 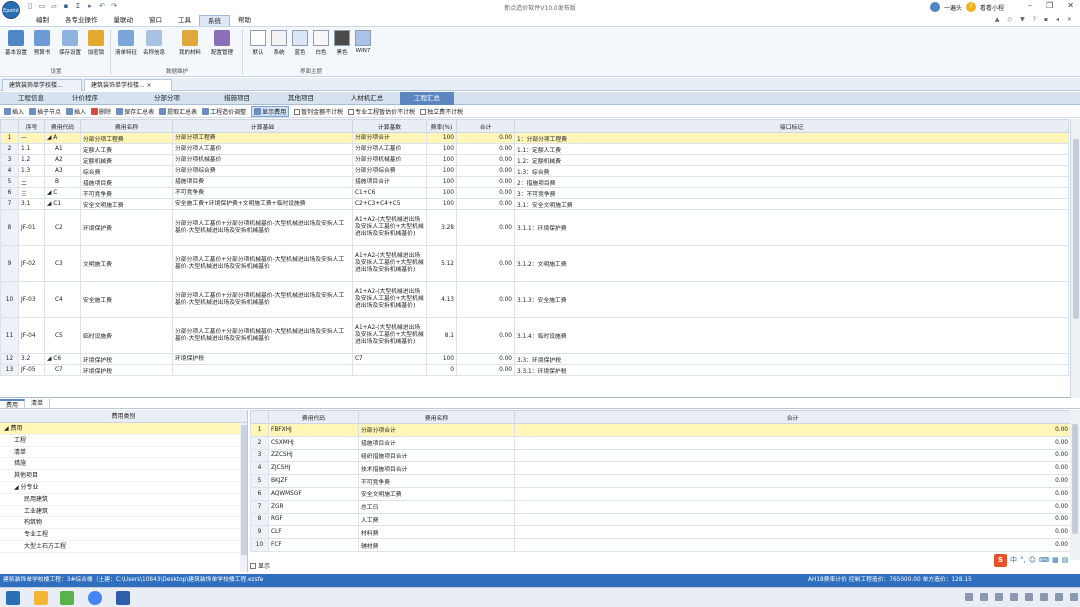 What do you see at coordinates (42, 20) in the screenshot?
I see `menu-item-0: 编制` at bounding box center [42, 20].